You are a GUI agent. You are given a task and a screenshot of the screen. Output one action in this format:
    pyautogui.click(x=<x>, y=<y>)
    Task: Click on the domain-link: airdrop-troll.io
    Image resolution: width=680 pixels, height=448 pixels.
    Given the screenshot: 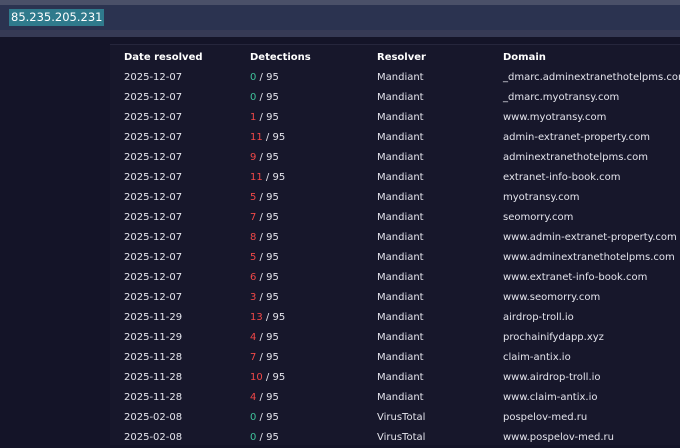 What is the action you would take?
    pyautogui.click(x=538, y=318)
    